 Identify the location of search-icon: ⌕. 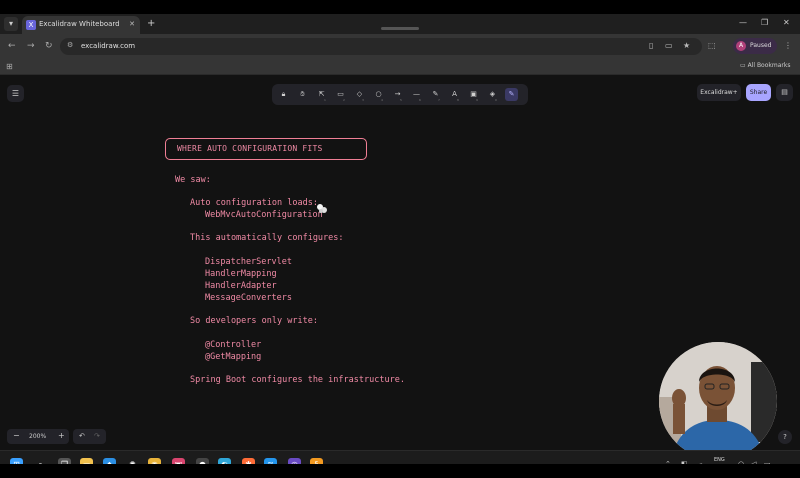
(40, 461).